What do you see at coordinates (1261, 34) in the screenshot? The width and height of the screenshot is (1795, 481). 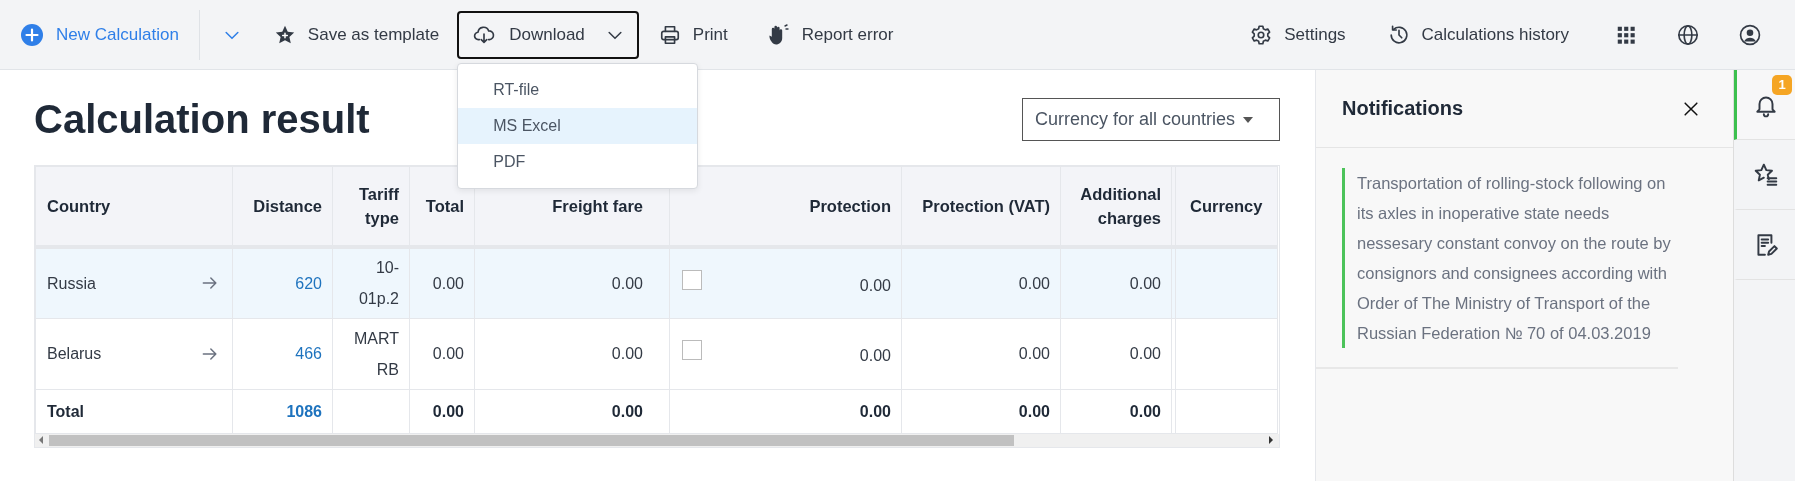 I see `settings-icon` at bounding box center [1261, 34].